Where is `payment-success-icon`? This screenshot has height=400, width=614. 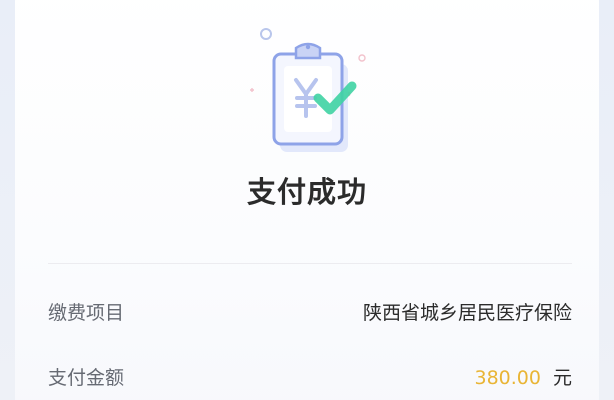
payment-success-icon is located at coordinates (308, 90).